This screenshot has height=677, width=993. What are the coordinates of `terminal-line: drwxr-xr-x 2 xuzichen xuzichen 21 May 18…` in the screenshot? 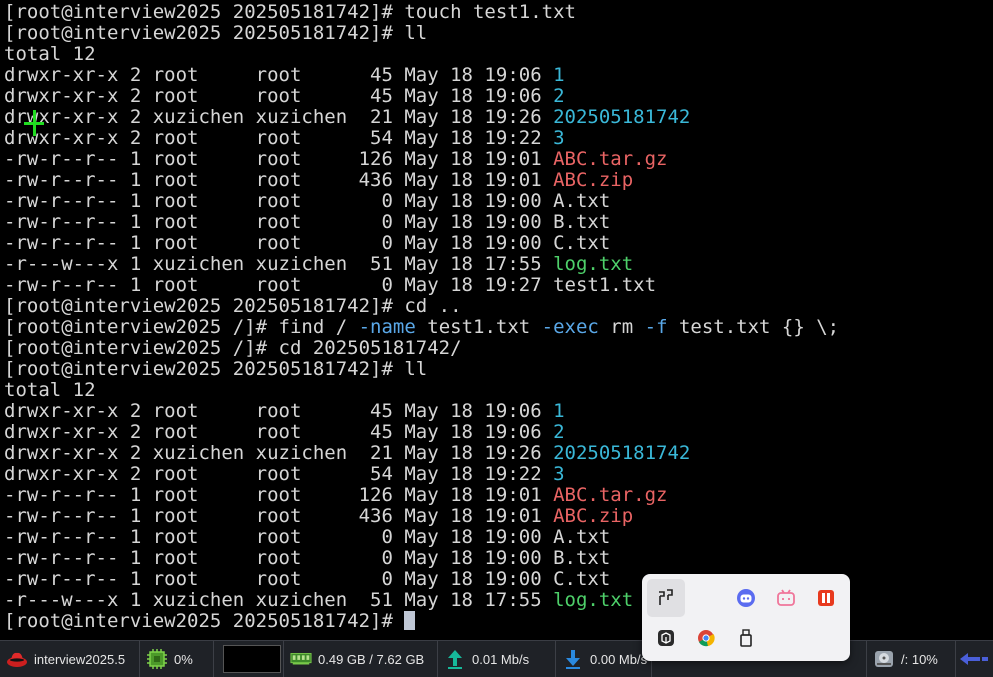 It's located at (347, 117).